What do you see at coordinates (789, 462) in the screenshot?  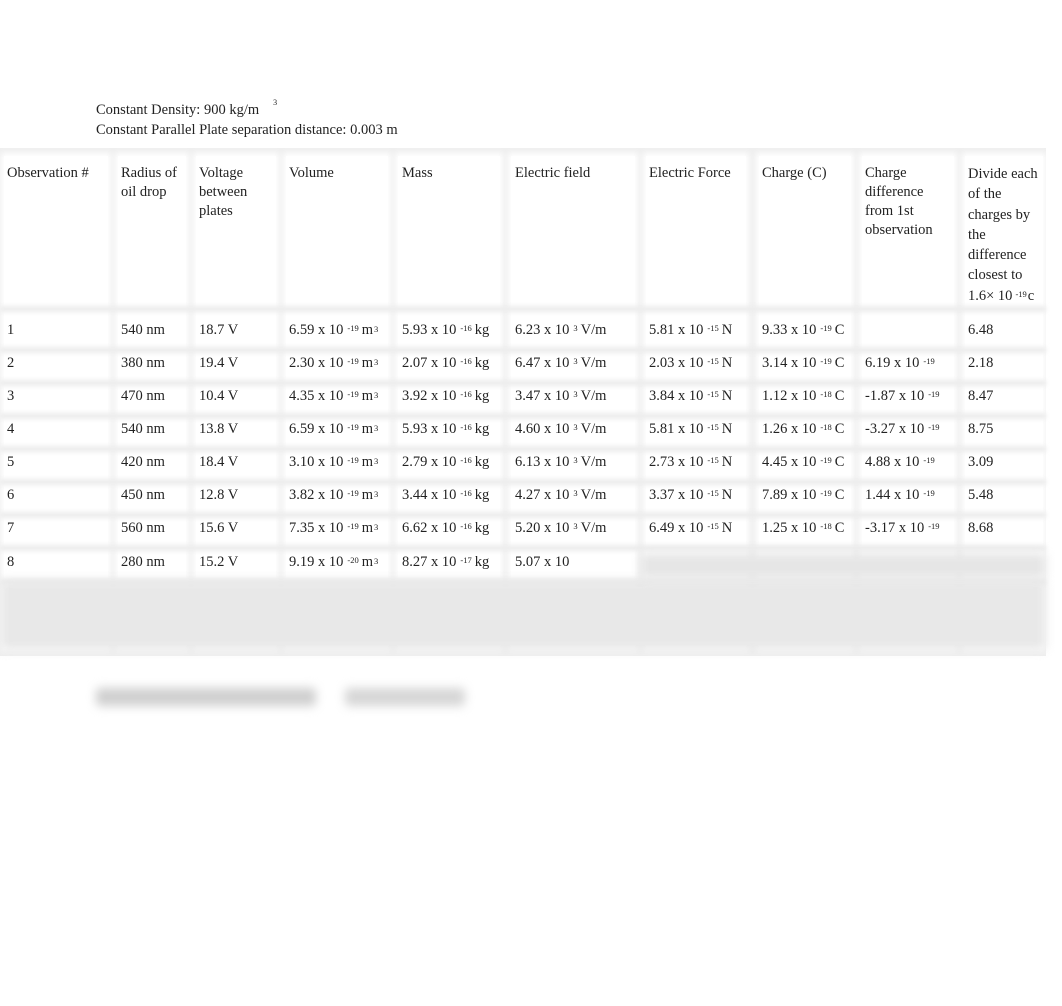 I see `charge-mantissa: 4.45 x 10` at bounding box center [789, 462].